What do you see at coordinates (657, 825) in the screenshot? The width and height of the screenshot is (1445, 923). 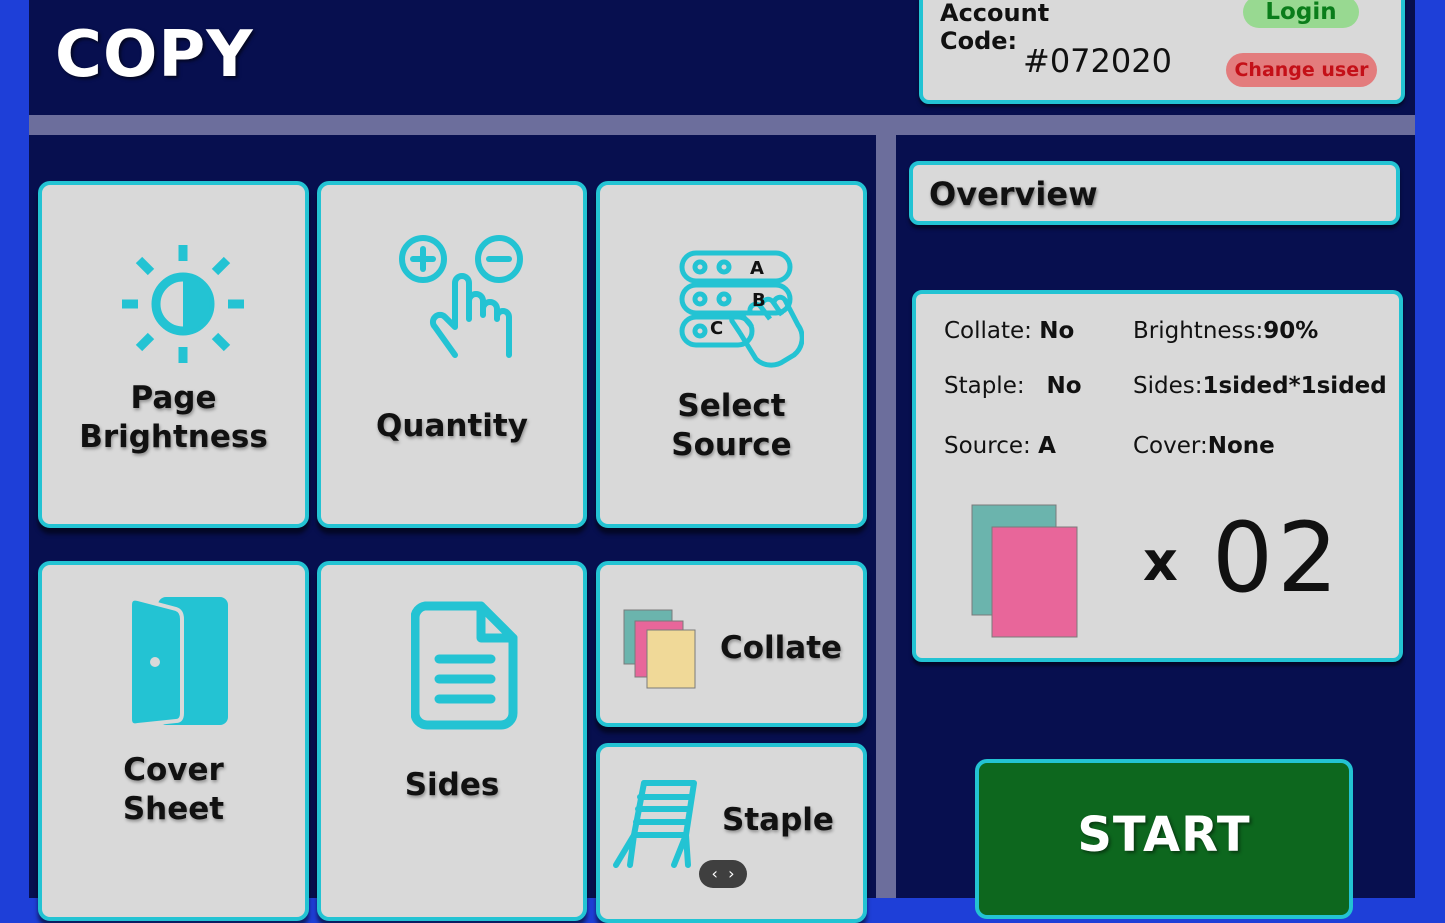 I see `stapler-icon` at bounding box center [657, 825].